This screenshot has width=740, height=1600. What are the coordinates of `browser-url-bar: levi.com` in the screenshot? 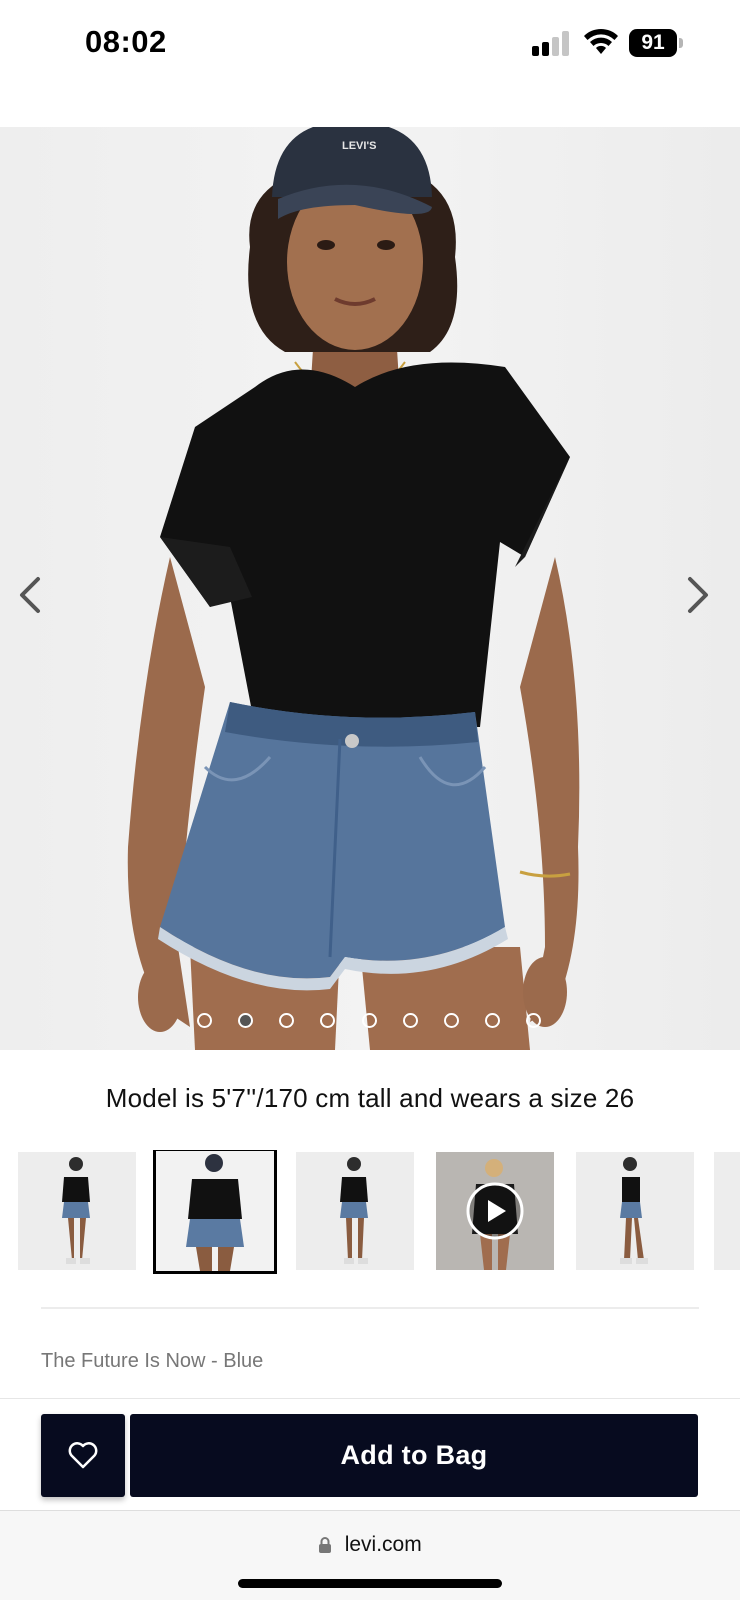 It's located at (370, 1555).